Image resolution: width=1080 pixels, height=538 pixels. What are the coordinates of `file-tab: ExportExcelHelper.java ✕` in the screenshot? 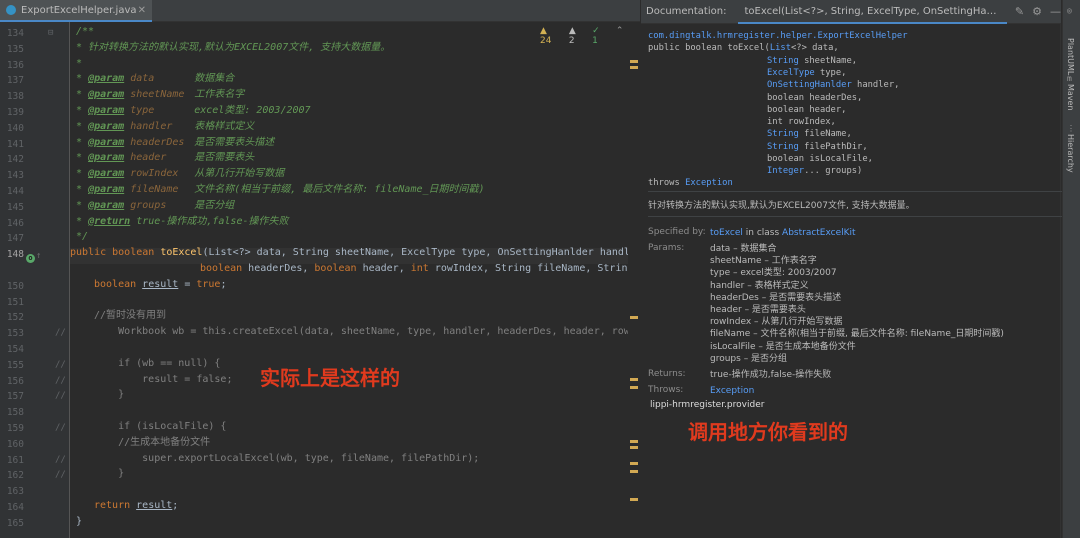 It's located at (76, 11).